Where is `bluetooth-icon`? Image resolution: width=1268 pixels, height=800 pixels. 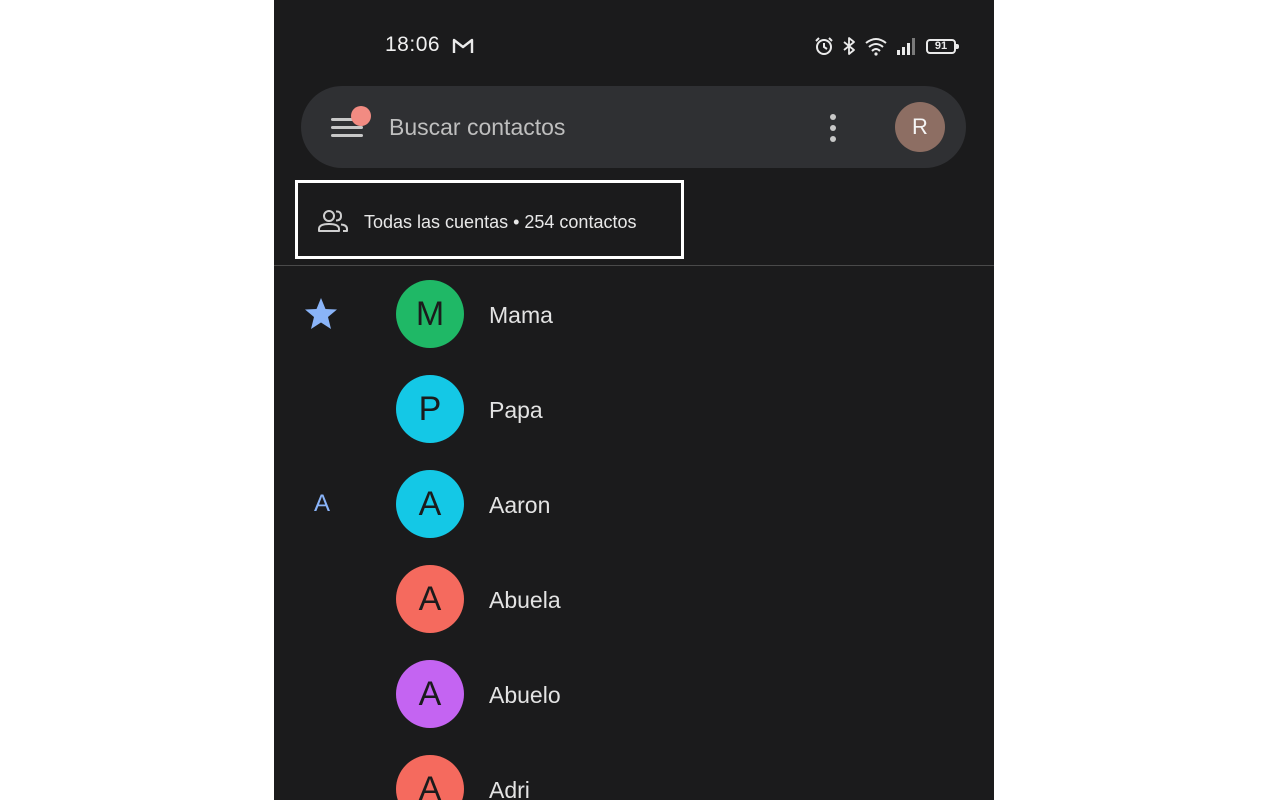
bluetooth-icon is located at coordinates (849, 46).